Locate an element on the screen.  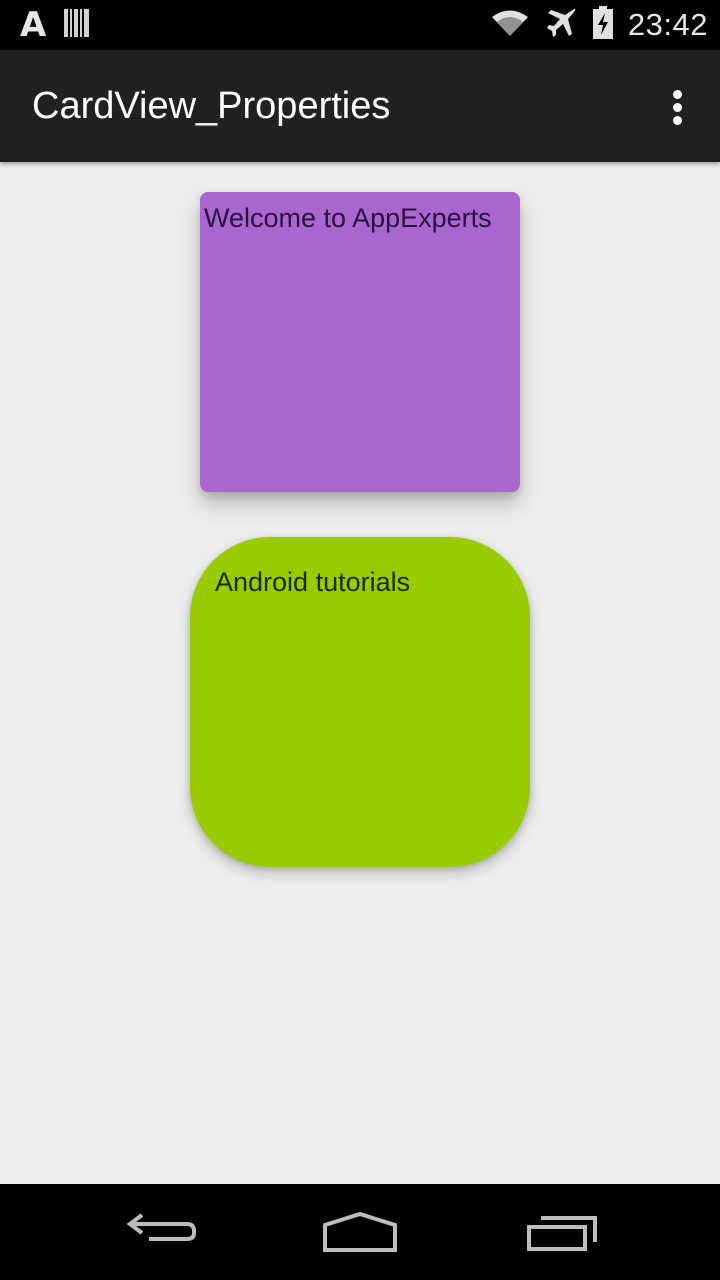
status-time: 23:42 is located at coordinates (667, 24).